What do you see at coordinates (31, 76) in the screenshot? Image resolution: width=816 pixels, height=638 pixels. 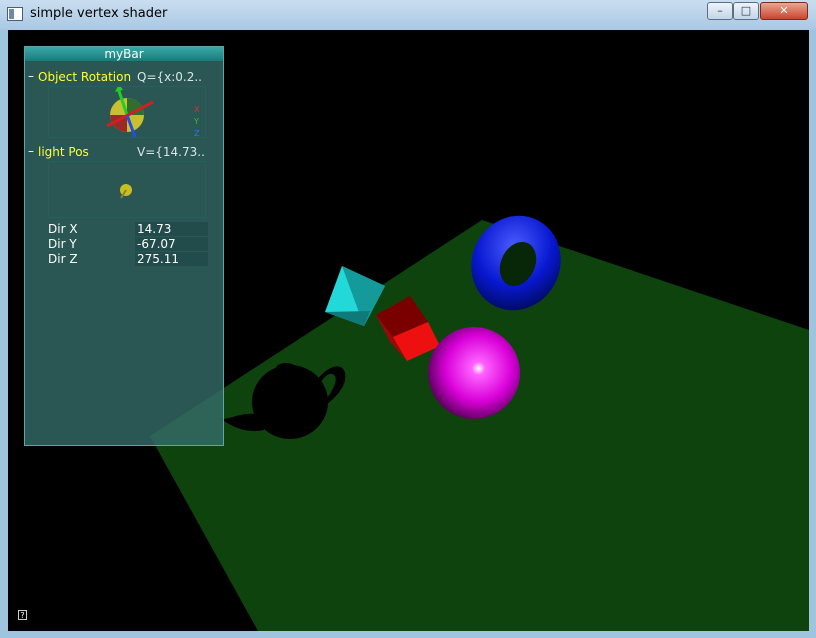 I see `rotation-collapse-button: –` at bounding box center [31, 76].